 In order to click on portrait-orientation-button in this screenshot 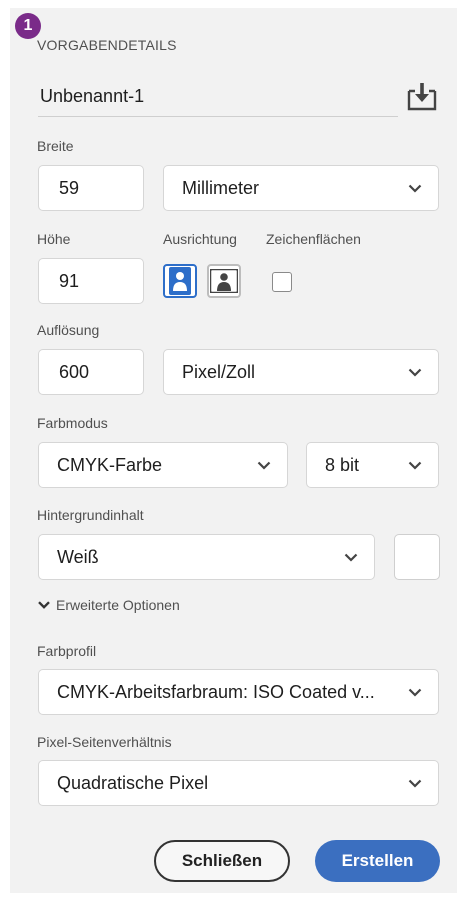, I will do `click(180, 281)`.